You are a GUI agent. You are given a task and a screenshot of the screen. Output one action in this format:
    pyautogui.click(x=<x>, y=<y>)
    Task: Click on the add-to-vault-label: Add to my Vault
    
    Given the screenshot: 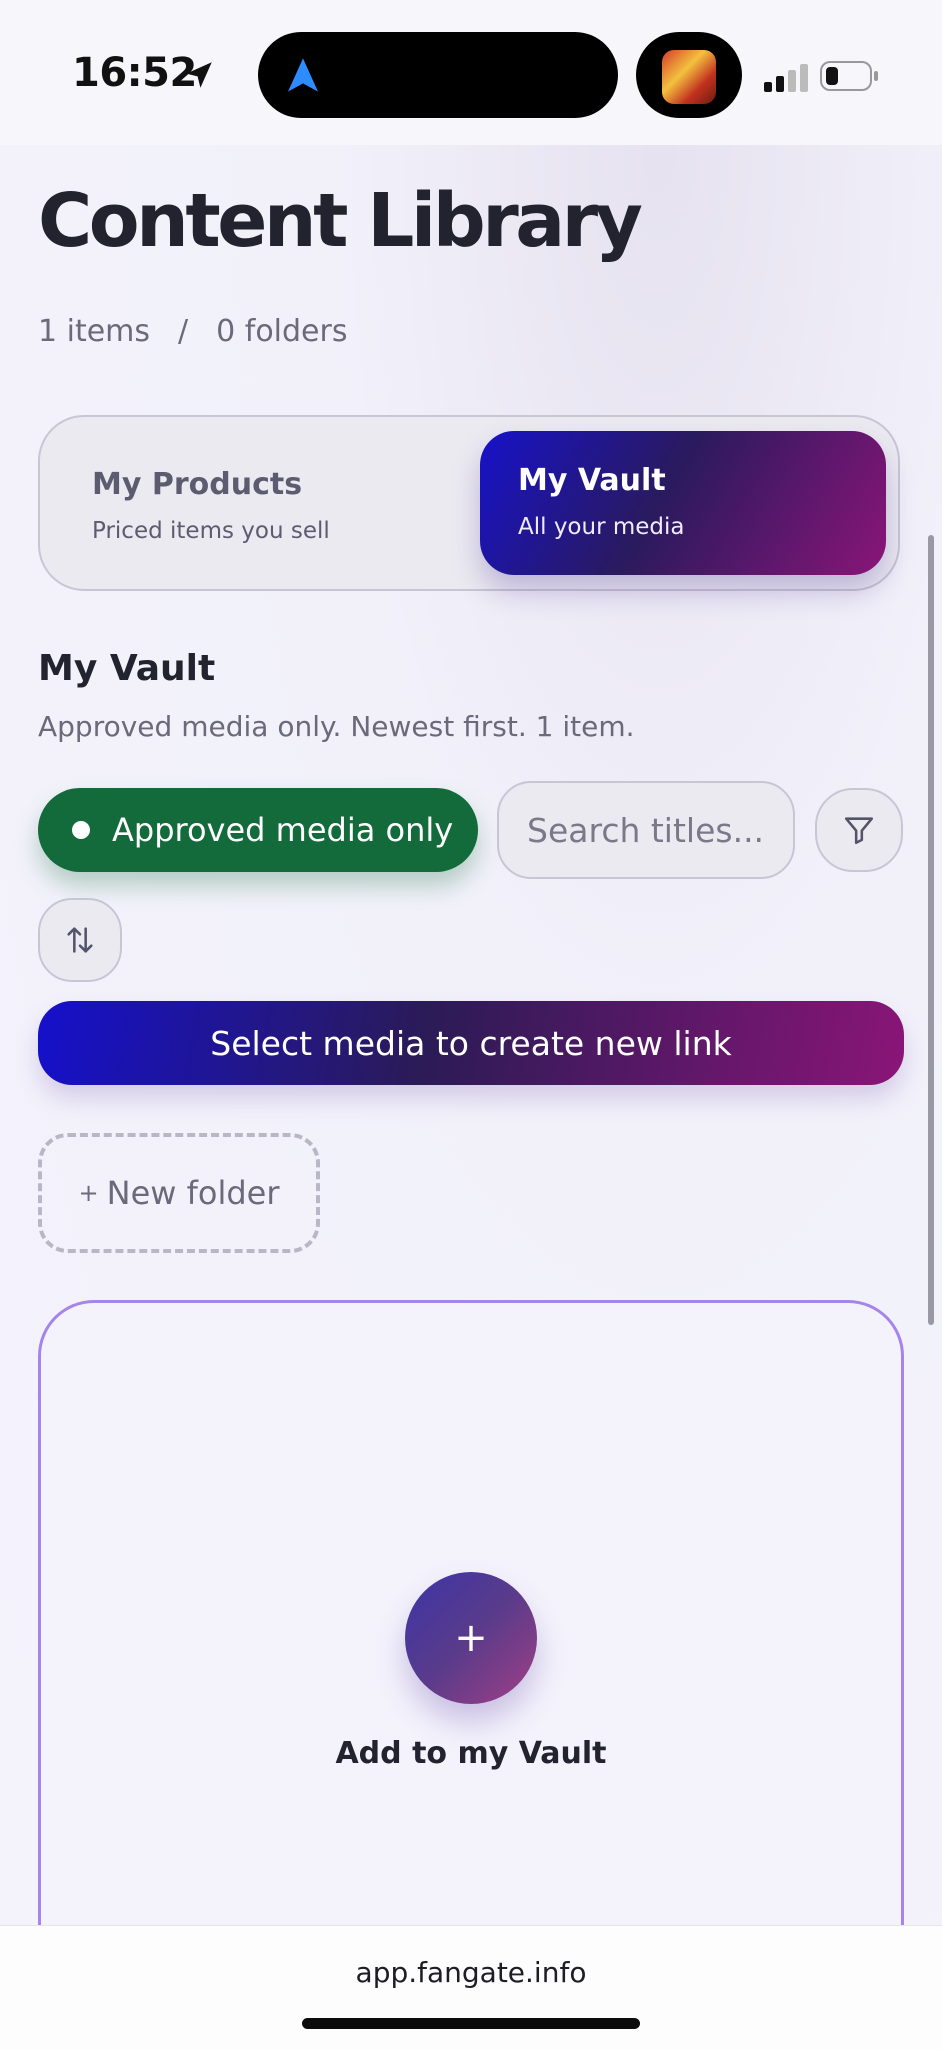 What is the action you would take?
    pyautogui.click(x=471, y=1753)
    